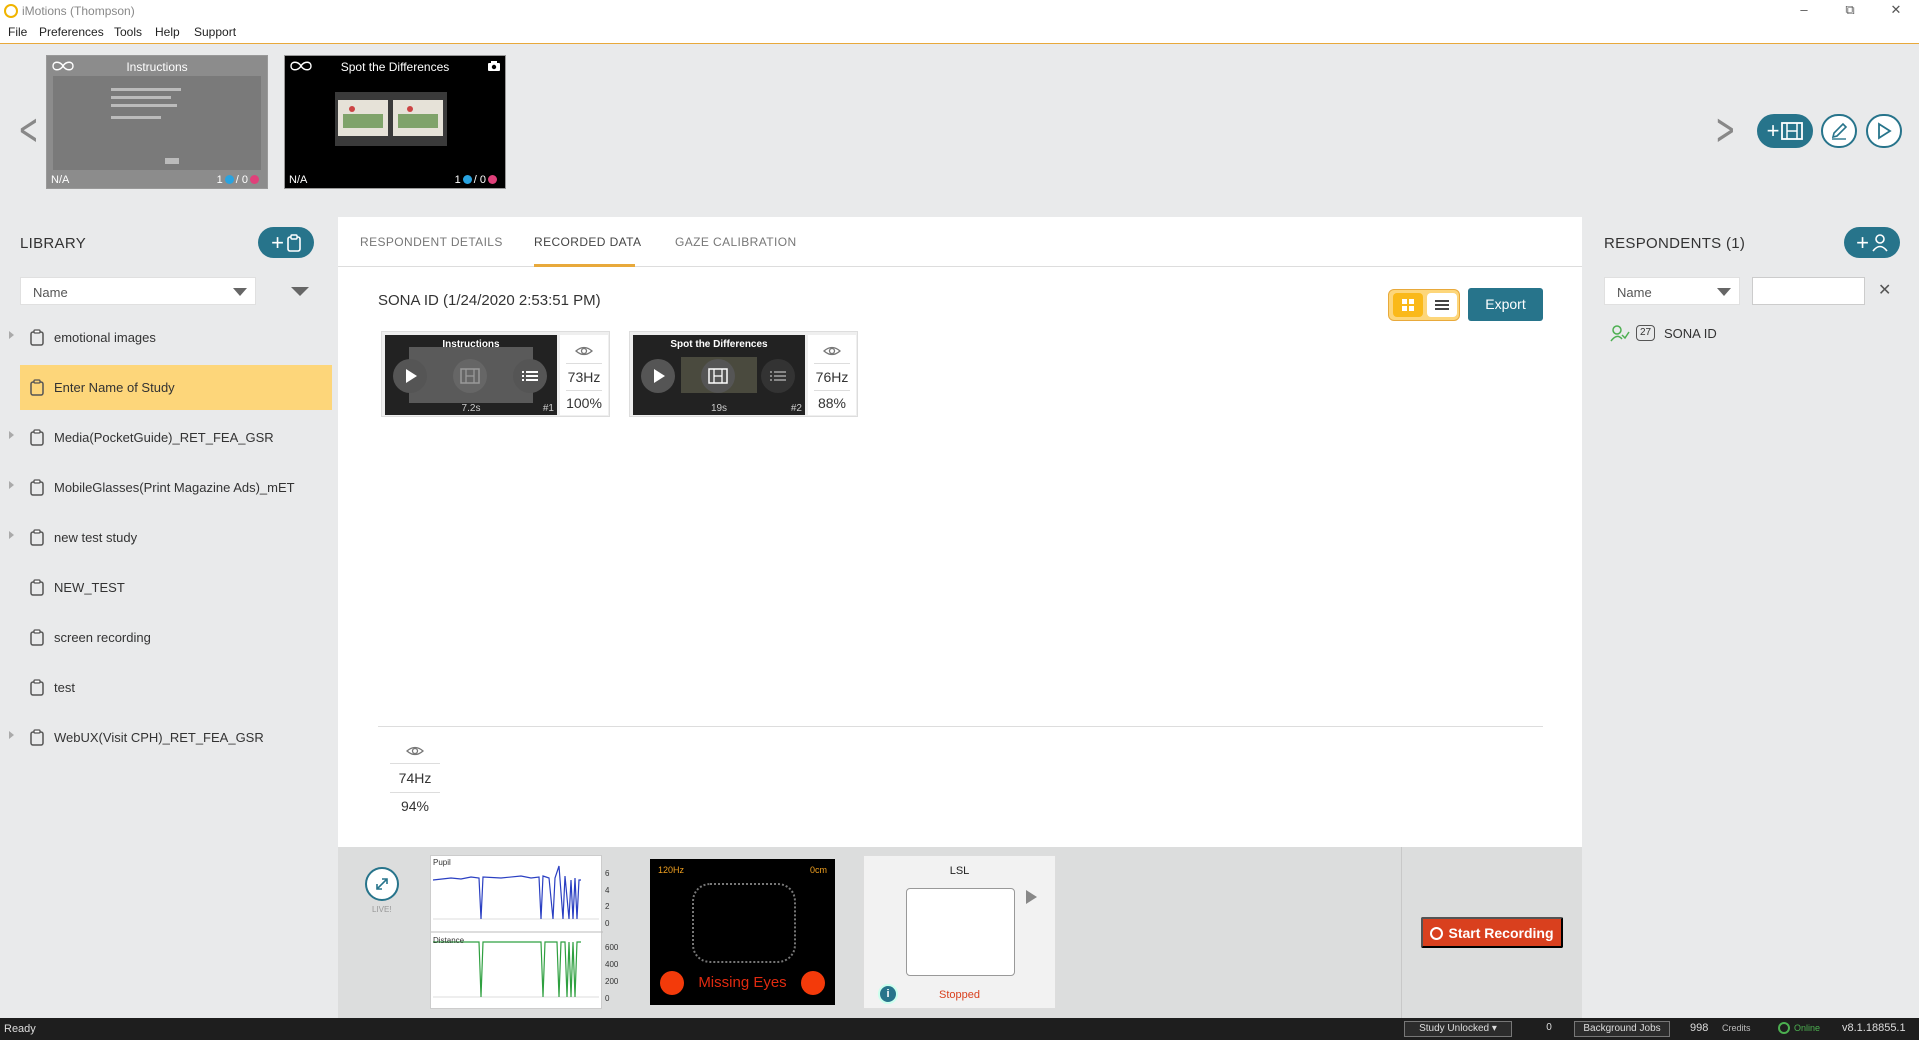  Describe the element at coordinates (832, 351) in the screenshot. I see `eye-icon` at that location.